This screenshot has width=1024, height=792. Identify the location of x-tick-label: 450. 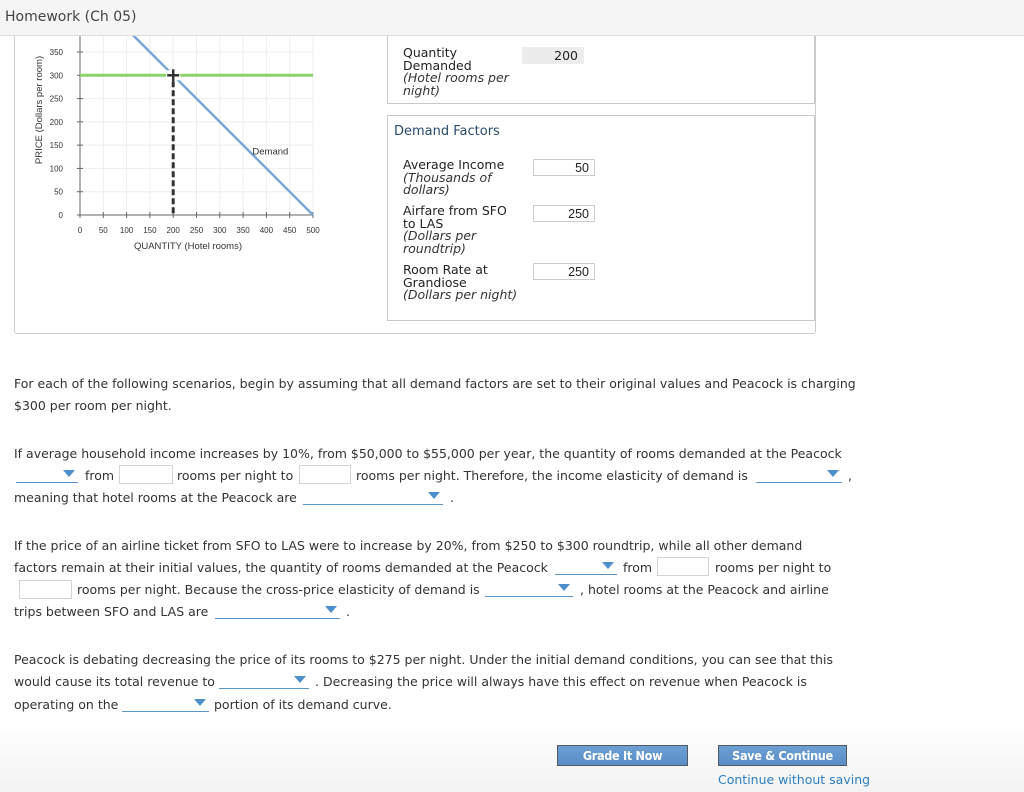
(290, 230).